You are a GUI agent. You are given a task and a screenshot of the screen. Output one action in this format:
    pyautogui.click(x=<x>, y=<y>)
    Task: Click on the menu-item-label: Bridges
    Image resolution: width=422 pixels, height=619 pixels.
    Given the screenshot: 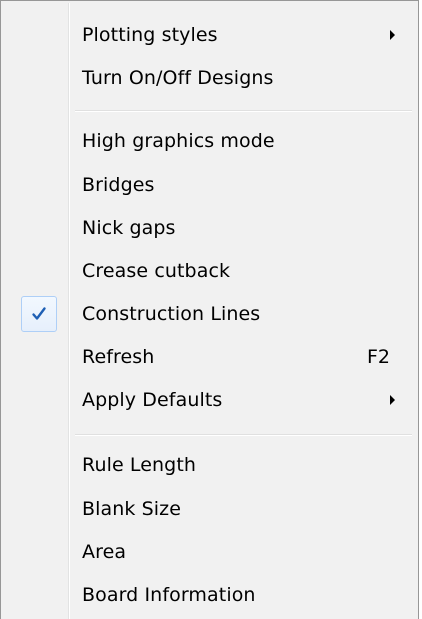 What is the action you would take?
    pyautogui.click(x=118, y=185)
    